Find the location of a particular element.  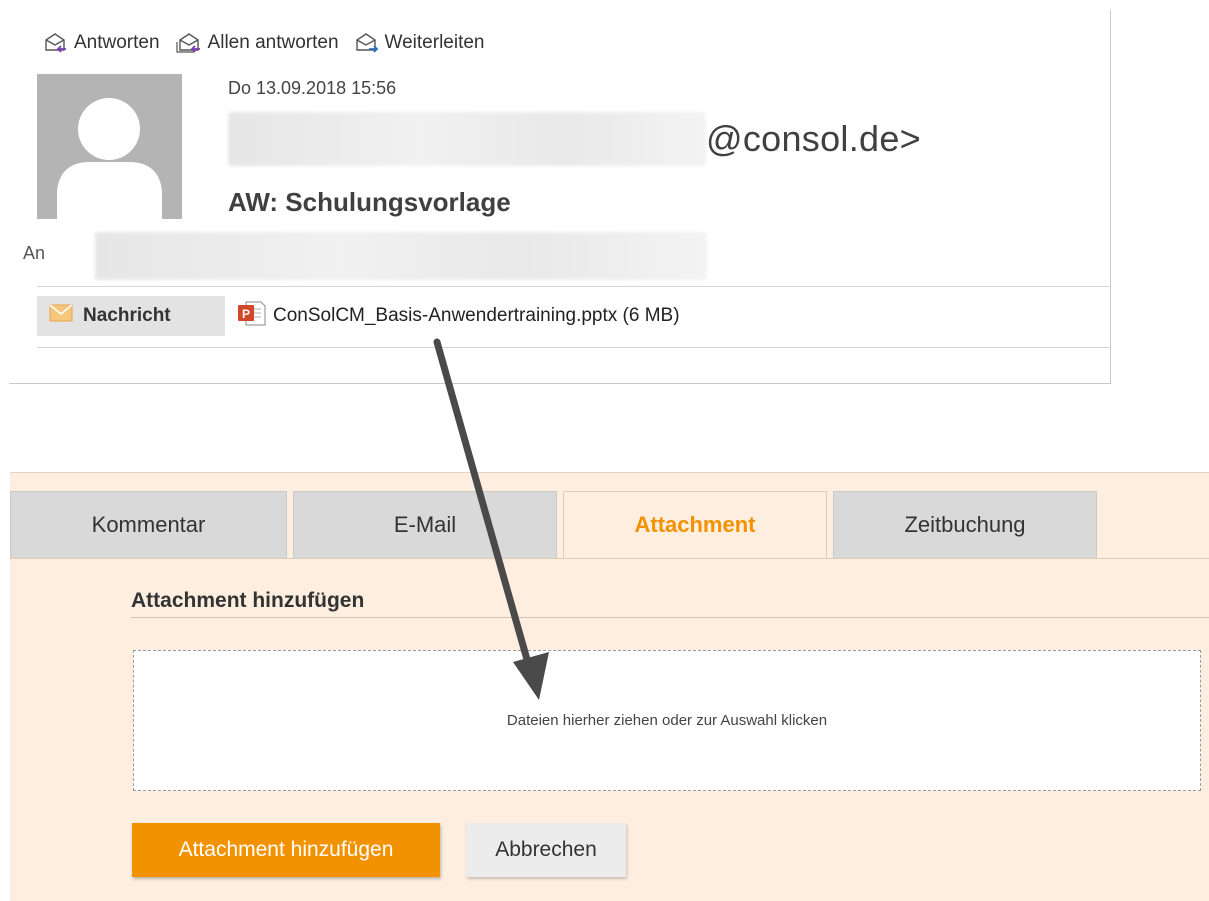

mail-action-bar: Antworten Allen antworten Weiterleiten is located at coordinates (264, 43).